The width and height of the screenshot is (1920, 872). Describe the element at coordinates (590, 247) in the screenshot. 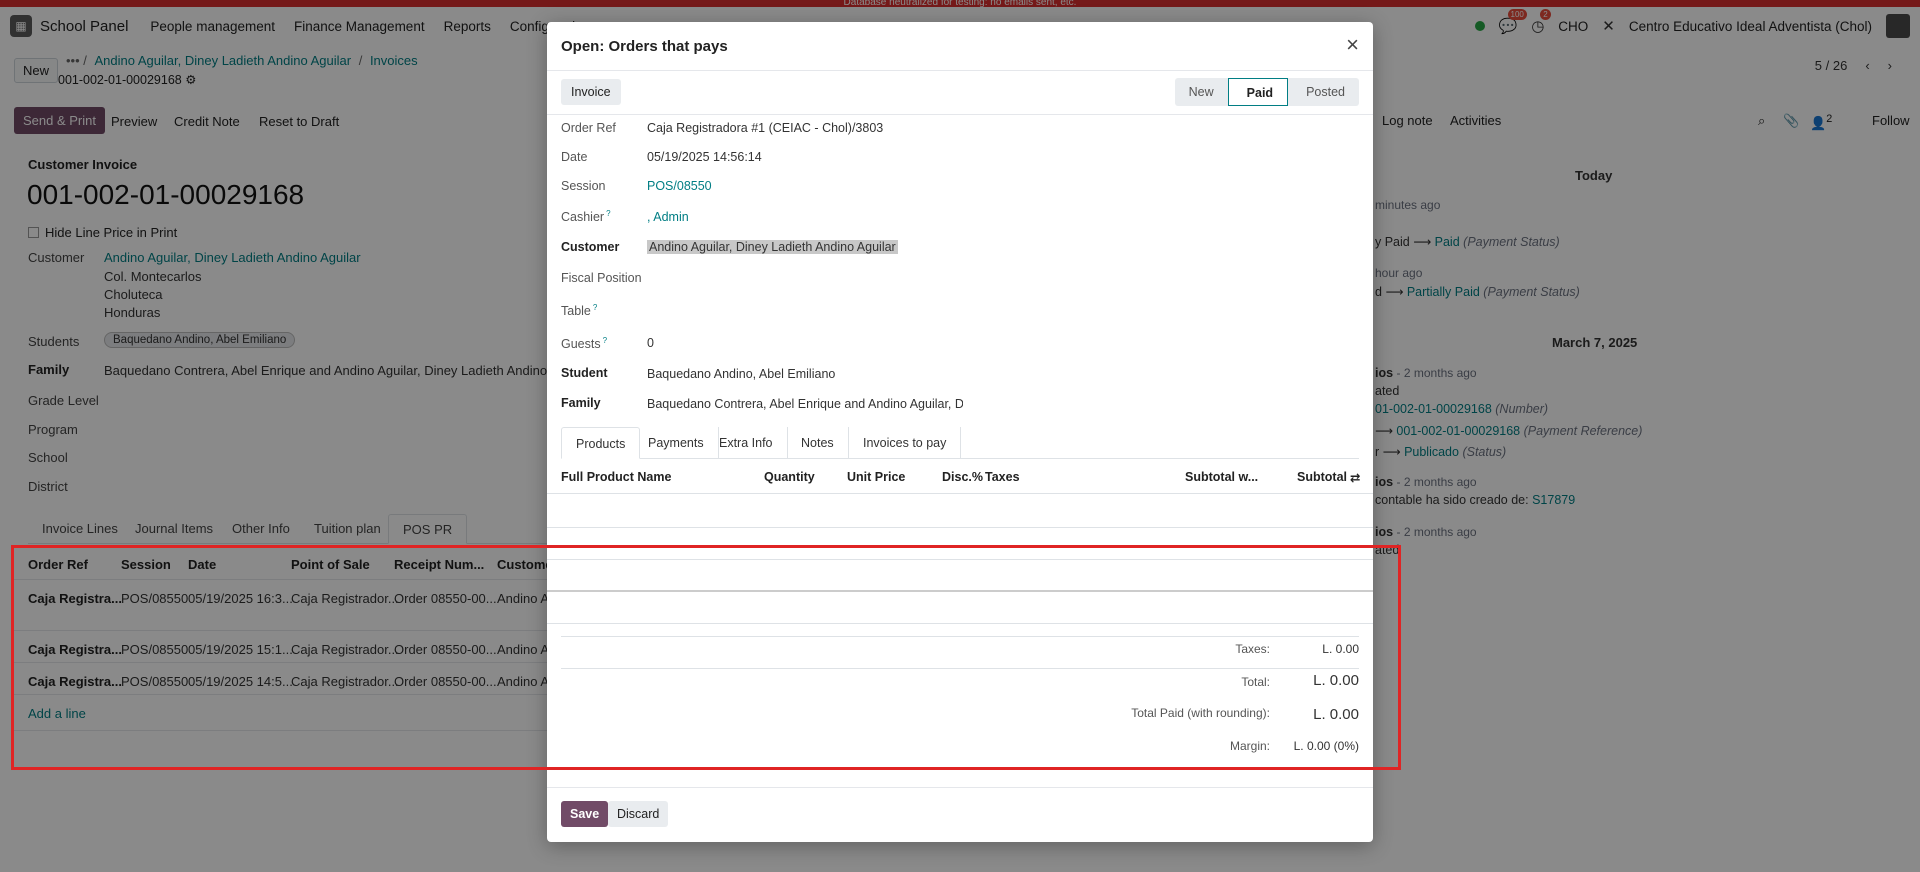

I see `customer-label: Customer` at that location.